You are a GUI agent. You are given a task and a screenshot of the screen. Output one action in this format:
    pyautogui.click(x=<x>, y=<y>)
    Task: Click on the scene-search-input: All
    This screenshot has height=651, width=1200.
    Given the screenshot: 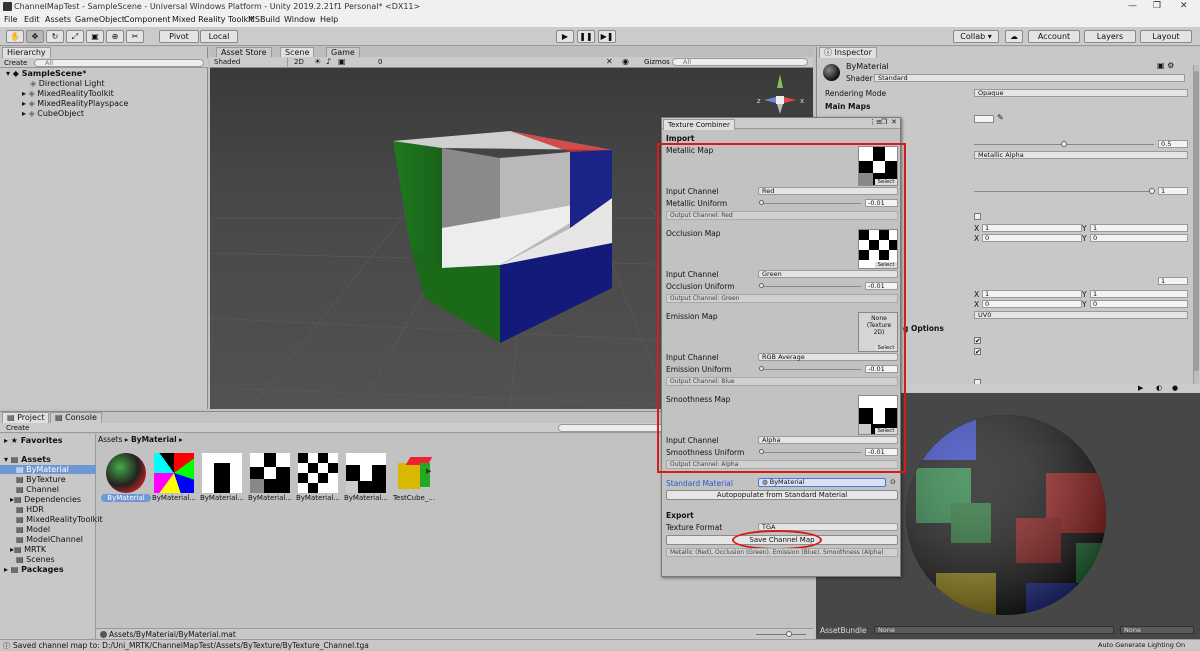 What is the action you would take?
    pyautogui.click(x=740, y=62)
    